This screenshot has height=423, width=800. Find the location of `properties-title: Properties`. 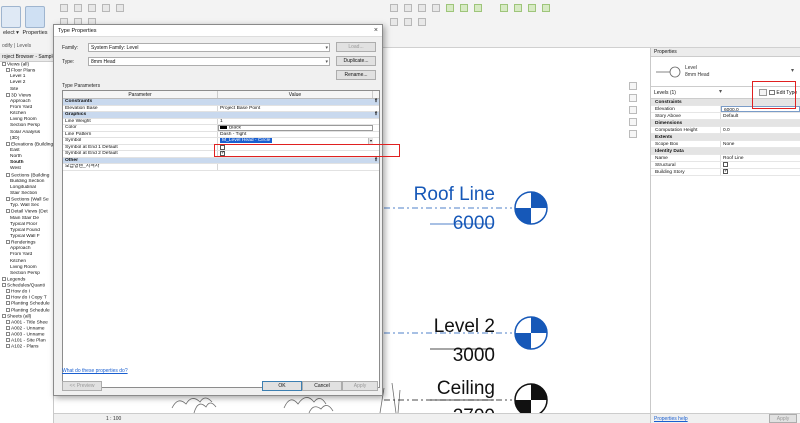

properties-title: Properties is located at coordinates (725, 52).